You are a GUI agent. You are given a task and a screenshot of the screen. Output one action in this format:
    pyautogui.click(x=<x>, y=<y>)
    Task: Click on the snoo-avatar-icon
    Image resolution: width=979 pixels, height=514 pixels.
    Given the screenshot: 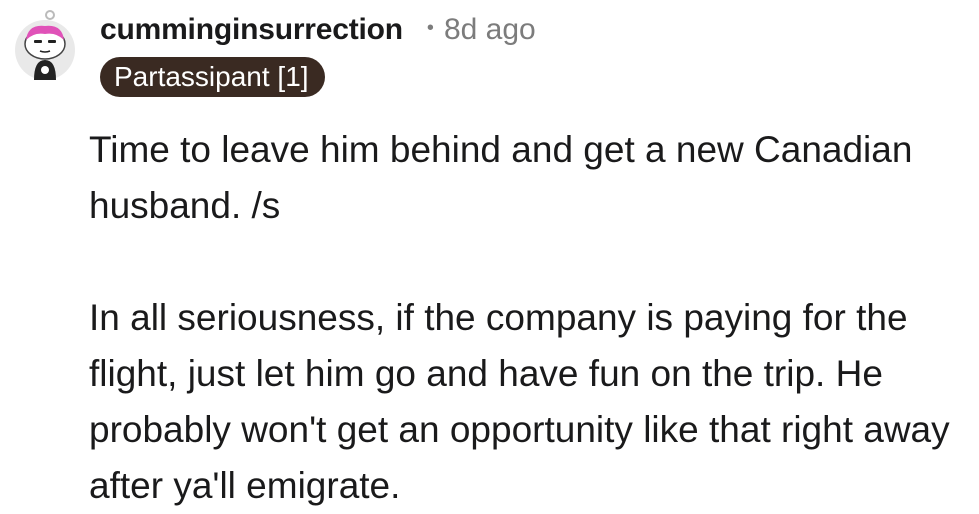 What is the action you would take?
    pyautogui.click(x=45, y=45)
    